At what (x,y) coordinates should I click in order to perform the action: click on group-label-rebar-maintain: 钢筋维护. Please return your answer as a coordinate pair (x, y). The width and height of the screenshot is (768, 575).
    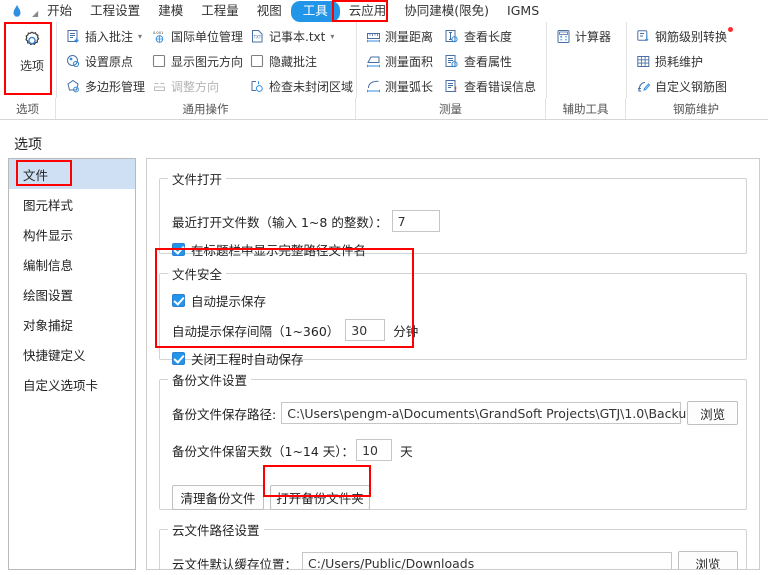
    Looking at the image, I should click on (696, 108).